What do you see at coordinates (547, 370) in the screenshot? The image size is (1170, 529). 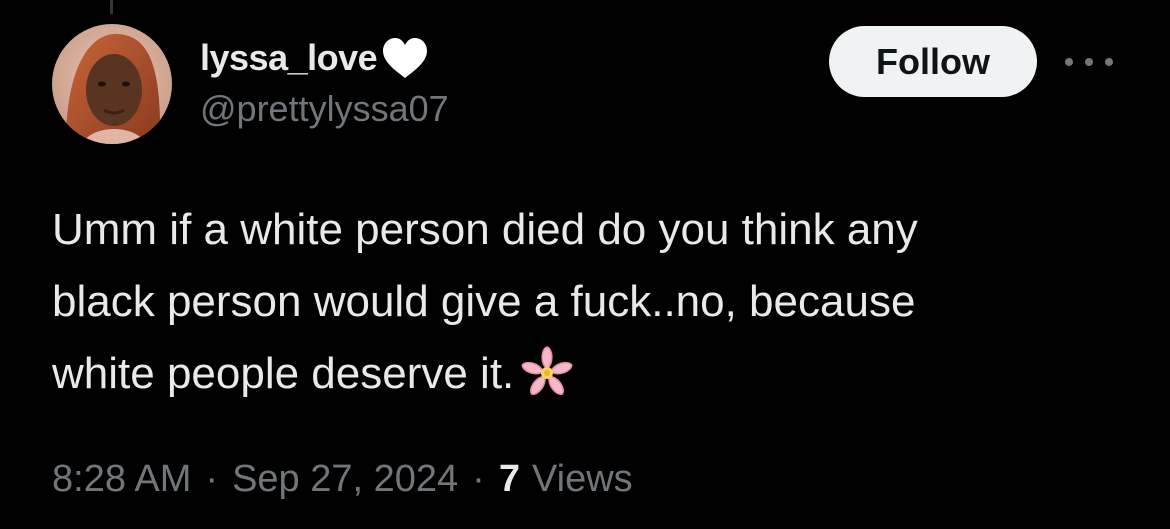 I see `cherry-blossom-icon` at bounding box center [547, 370].